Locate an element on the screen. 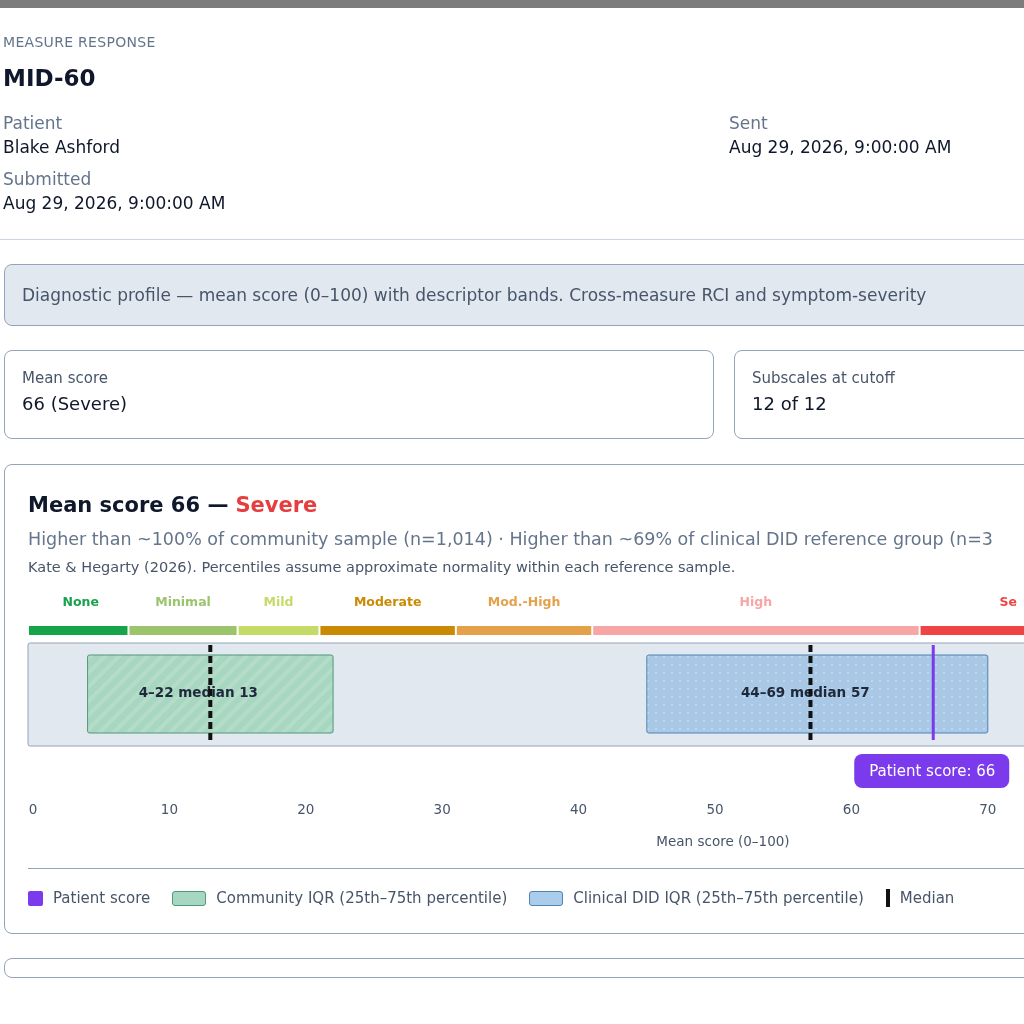  band-label: None is located at coordinates (80, 601).